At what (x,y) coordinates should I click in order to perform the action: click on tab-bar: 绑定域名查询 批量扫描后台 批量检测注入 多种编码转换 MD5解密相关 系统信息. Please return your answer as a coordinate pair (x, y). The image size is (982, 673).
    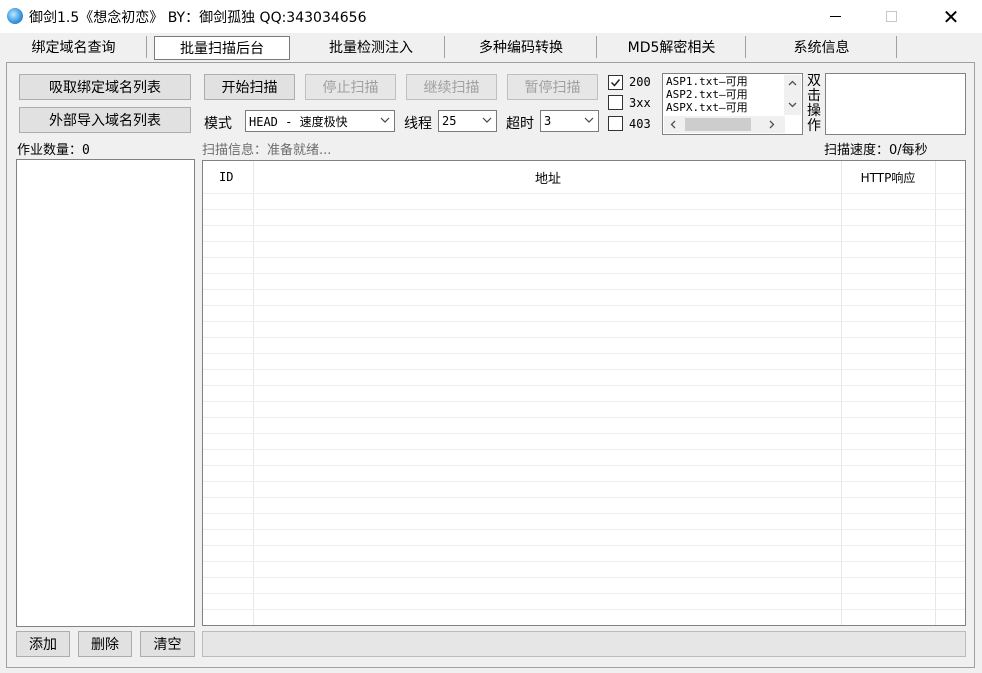
    Looking at the image, I should click on (491, 47).